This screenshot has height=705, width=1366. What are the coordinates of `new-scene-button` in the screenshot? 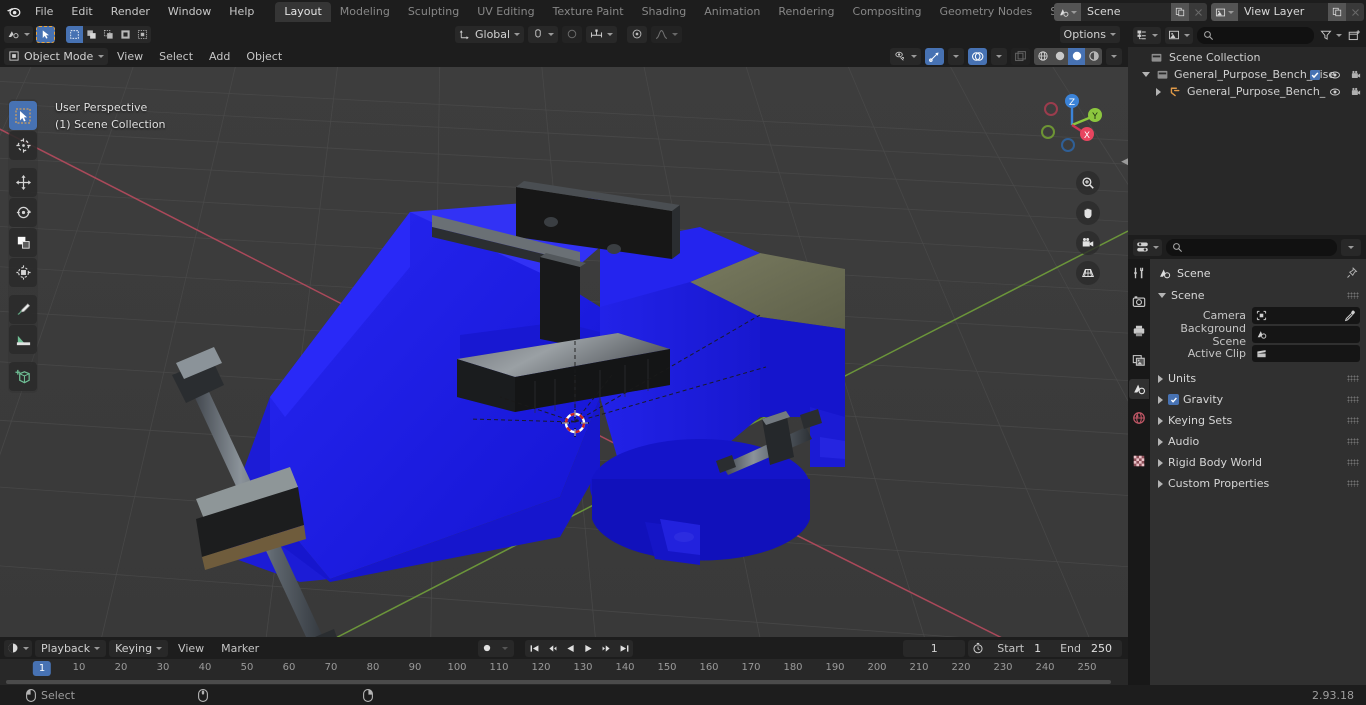 It's located at (1180, 12).